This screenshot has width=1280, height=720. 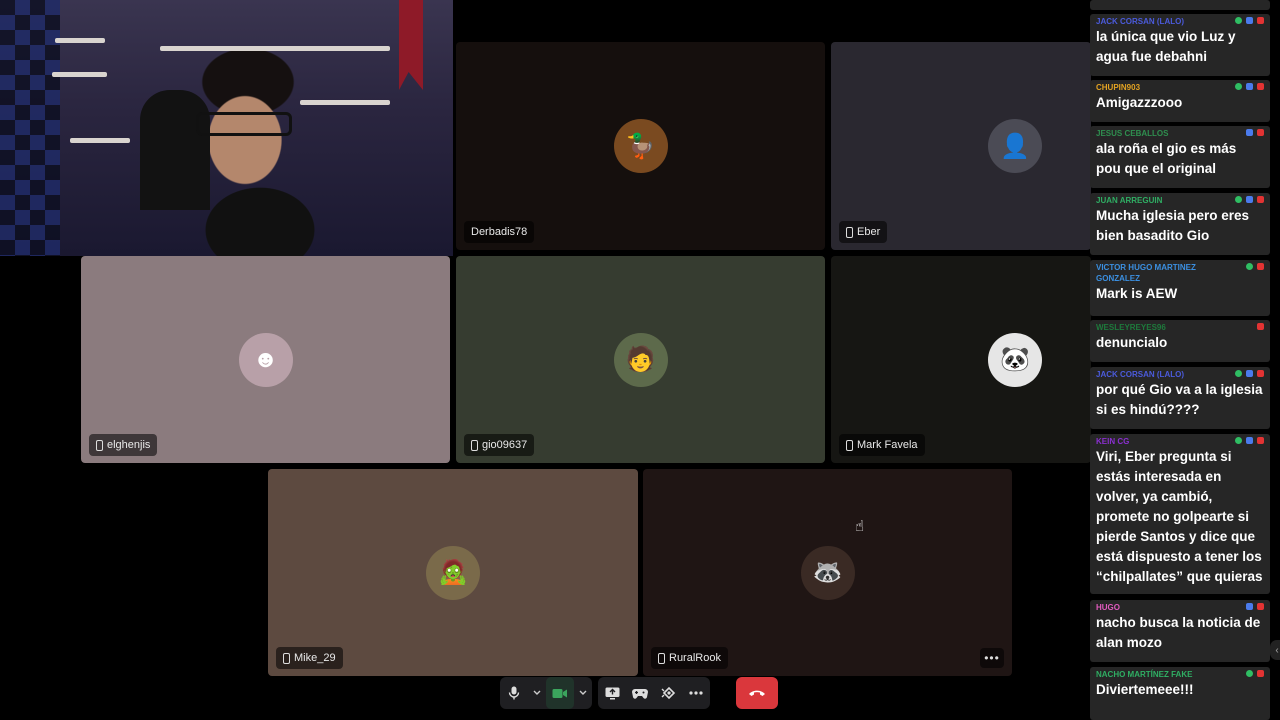 I want to click on camera-button, so click(x=560, y=693).